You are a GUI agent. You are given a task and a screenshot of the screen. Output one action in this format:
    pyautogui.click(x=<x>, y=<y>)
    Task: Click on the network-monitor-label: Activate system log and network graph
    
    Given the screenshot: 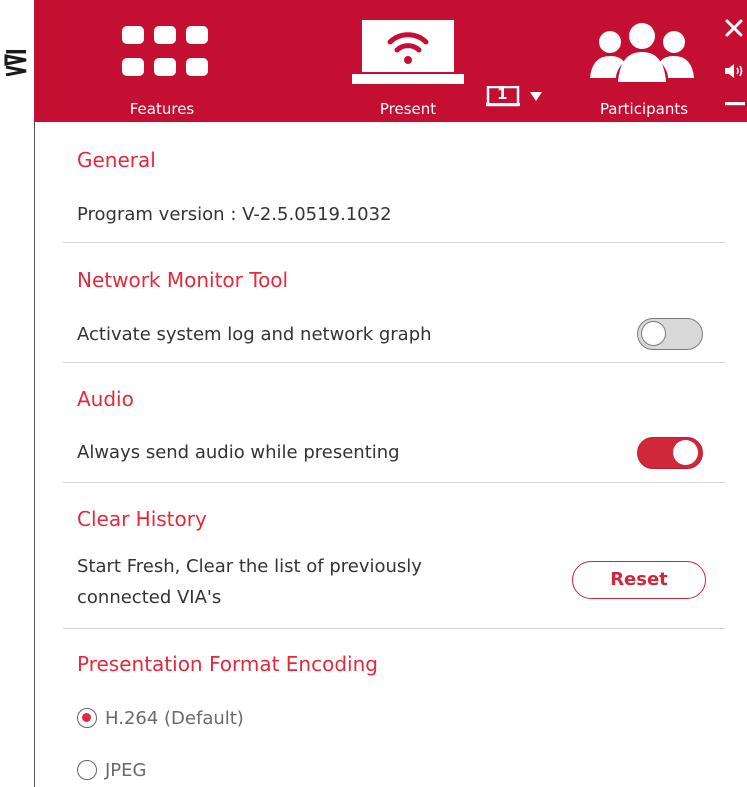 What is the action you would take?
    pyautogui.click(x=254, y=334)
    